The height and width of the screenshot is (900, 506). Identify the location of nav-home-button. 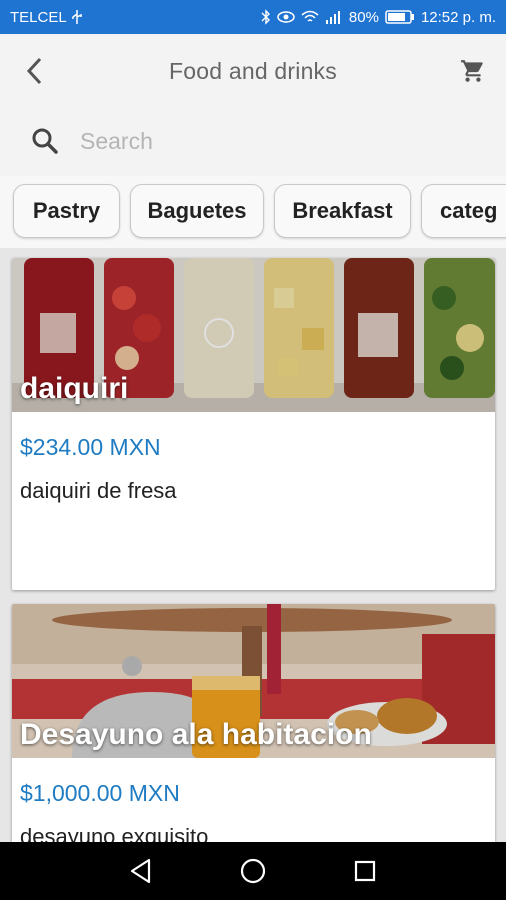
(253, 871).